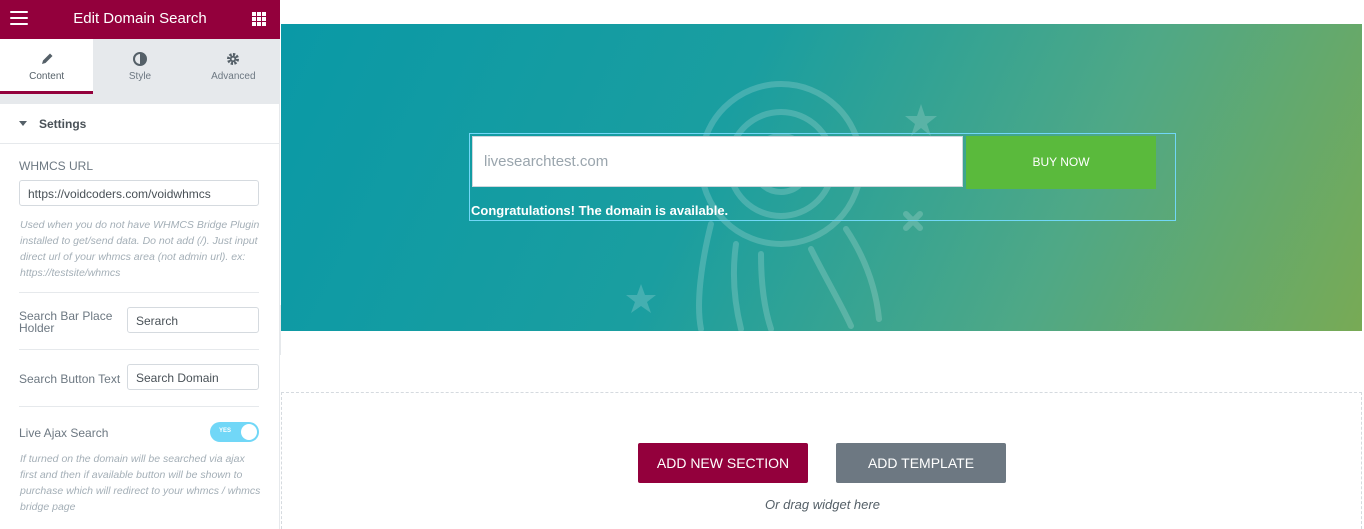 The width and height of the screenshot is (1364, 529). I want to click on tab-style-label: Style, so click(140, 76).